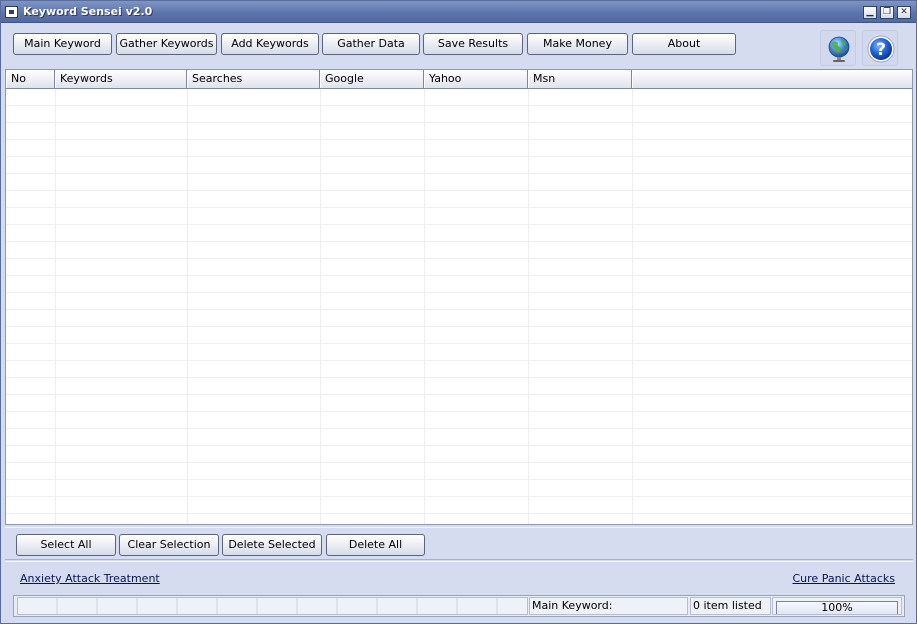 The width and height of the screenshot is (917, 624). What do you see at coordinates (458, 12) in the screenshot?
I see `title-bar: Keyword Sensei v2.0 ▁ ❐ ✕` at bounding box center [458, 12].